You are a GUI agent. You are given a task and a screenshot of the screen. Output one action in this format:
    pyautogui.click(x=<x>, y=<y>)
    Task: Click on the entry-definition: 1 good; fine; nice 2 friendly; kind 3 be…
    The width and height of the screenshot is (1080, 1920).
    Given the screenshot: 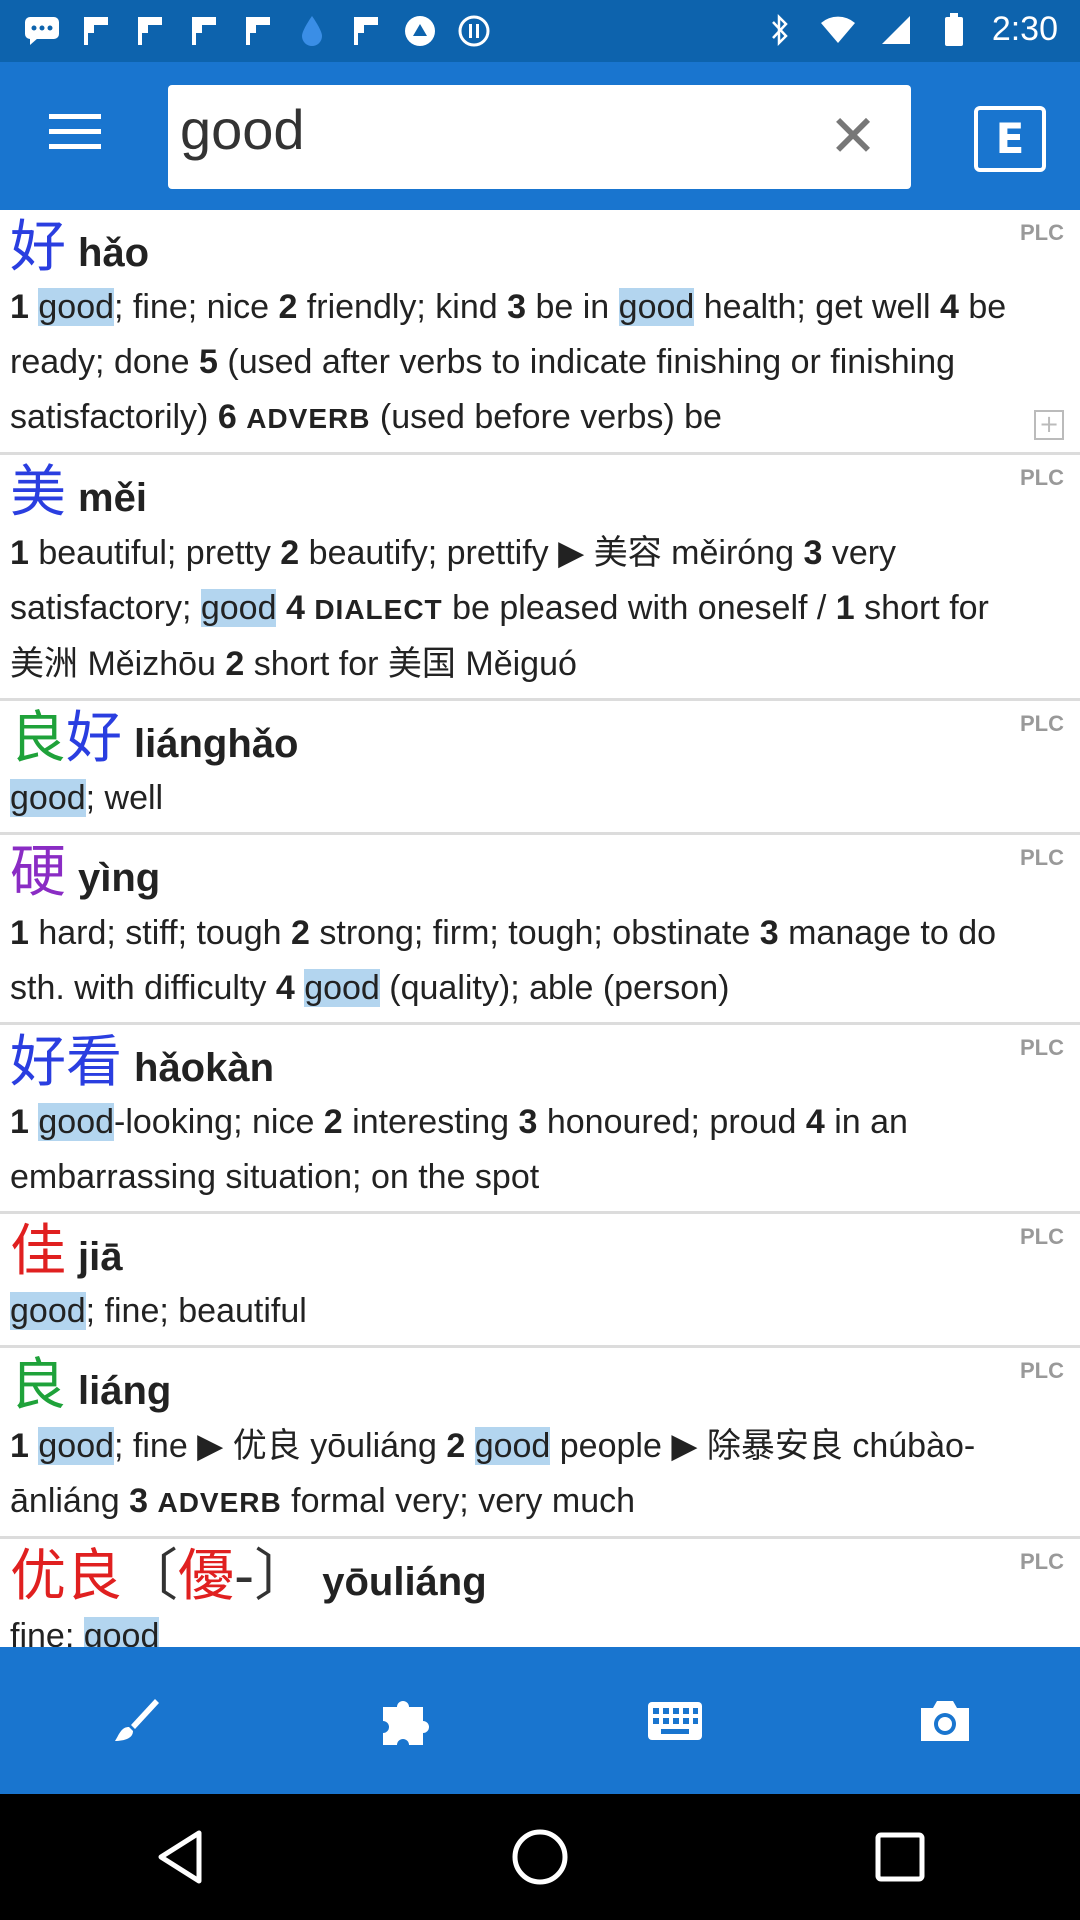 What is the action you would take?
    pyautogui.click(x=508, y=362)
    